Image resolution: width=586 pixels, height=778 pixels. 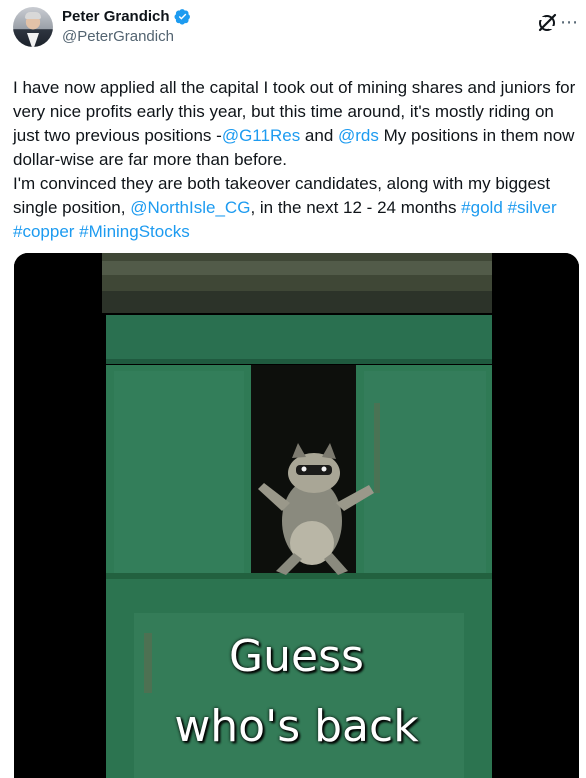 I want to click on tweet-header: Peter Grandich @PeterGrandich ⋯, so click(x=295, y=27).